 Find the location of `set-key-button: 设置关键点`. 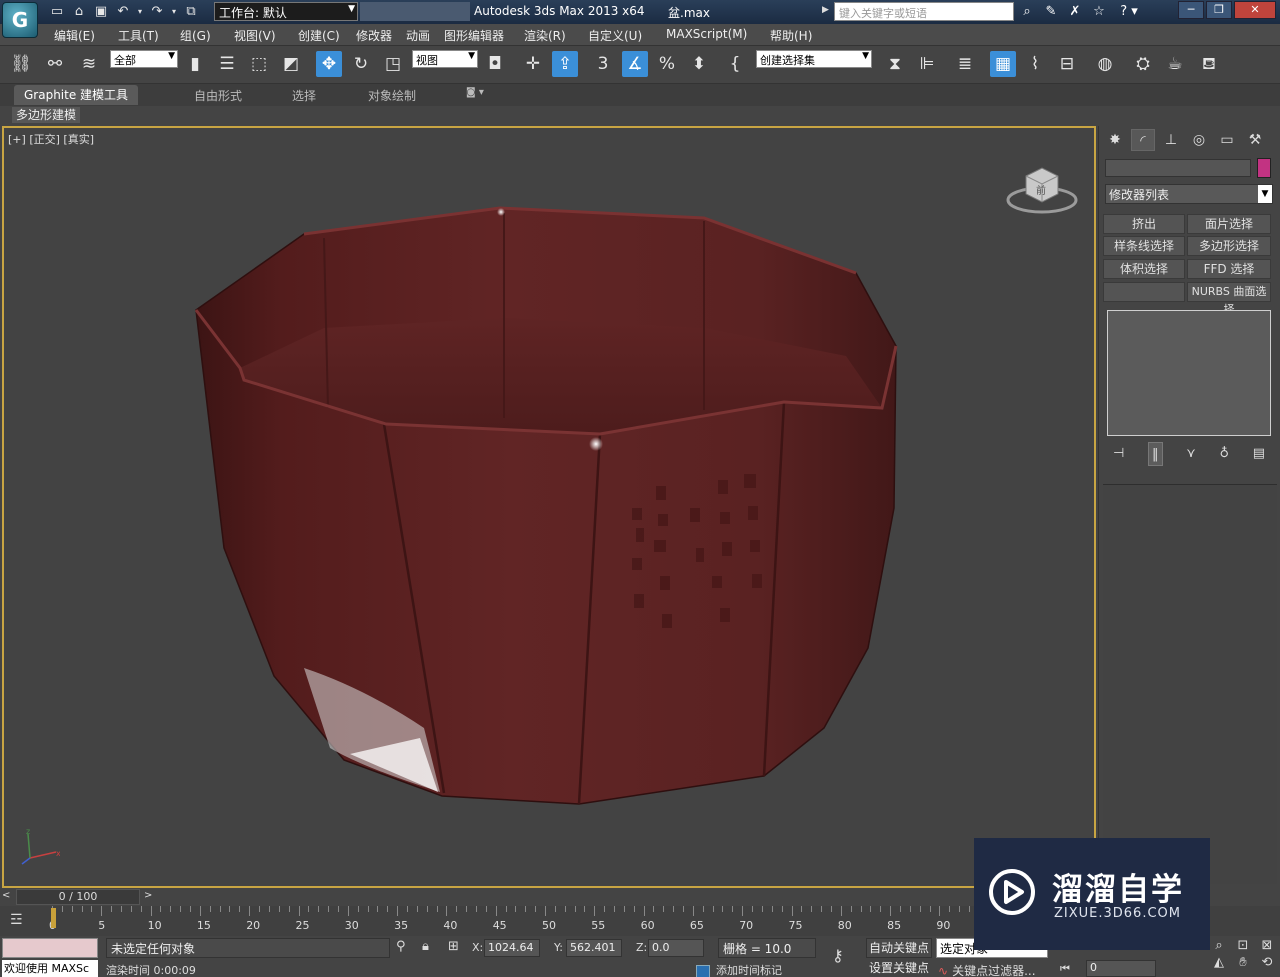

set-key-button: 设置关键点 is located at coordinates (899, 968).